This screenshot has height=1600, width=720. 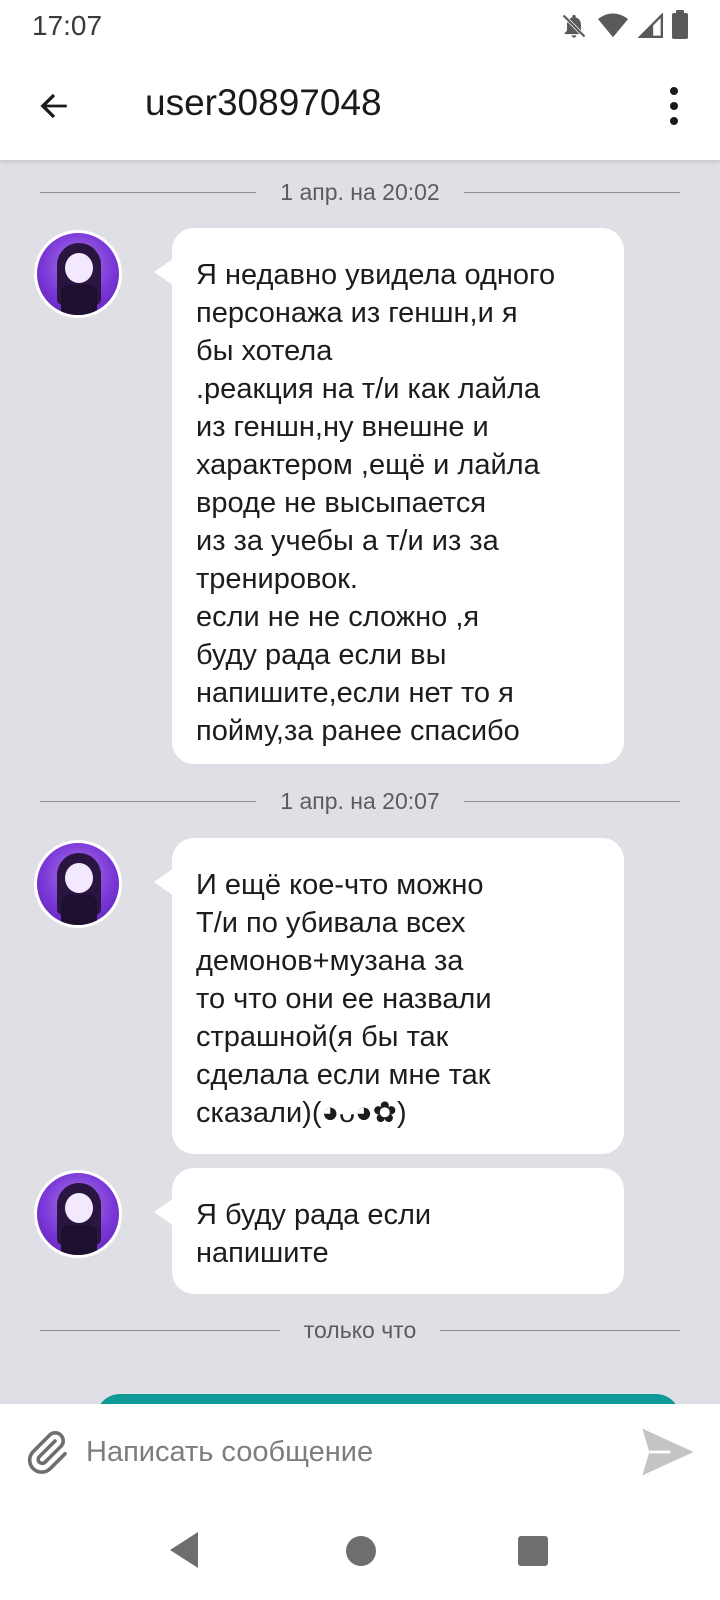 I want to click on date-separator-label: 1 апр. на 20:02, so click(x=360, y=191).